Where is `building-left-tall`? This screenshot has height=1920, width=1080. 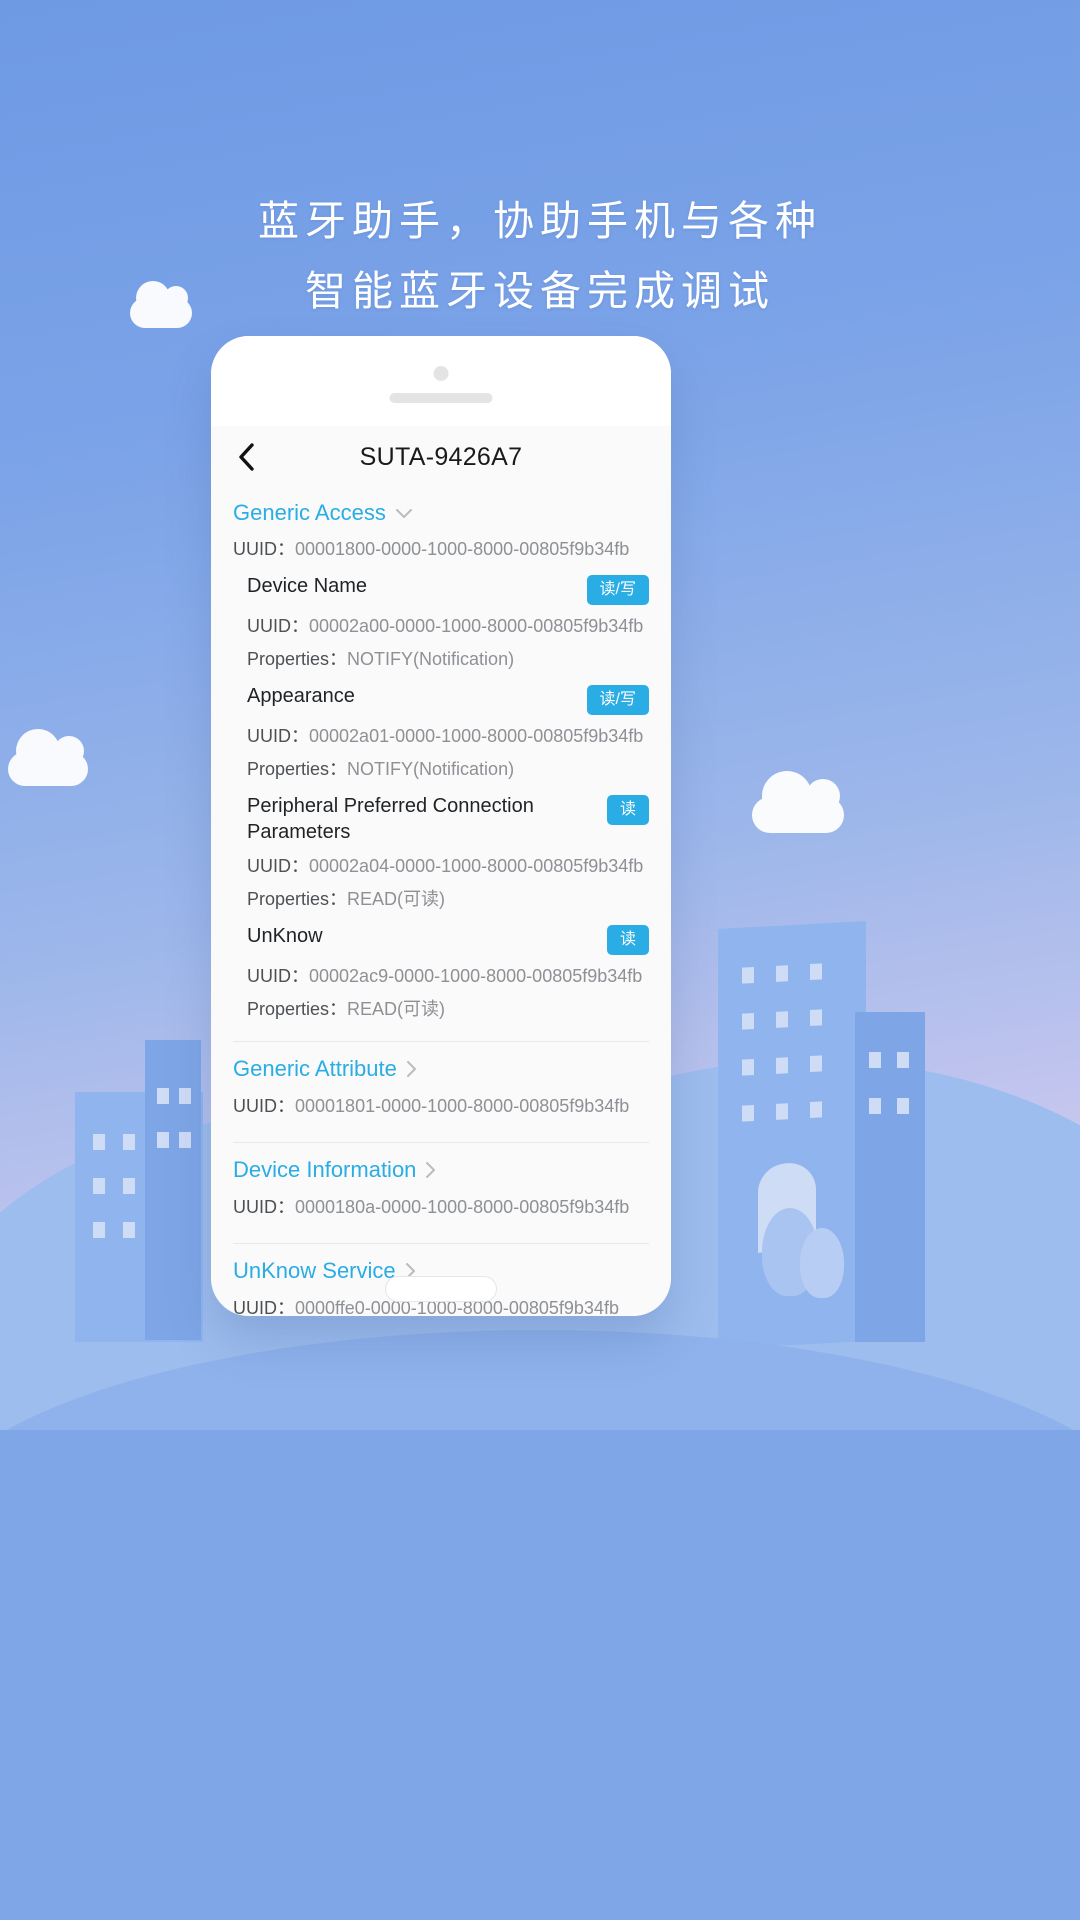 building-left-tall is located at coordinates (173, 1190).